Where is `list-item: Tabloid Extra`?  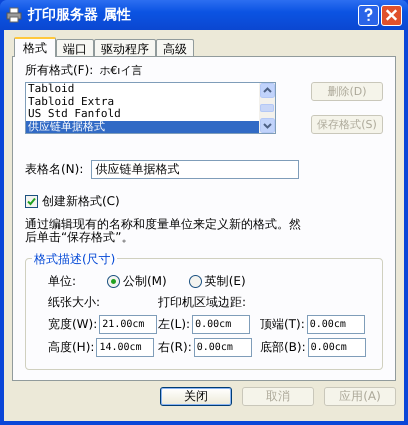 list-item: Tabloid Extra is located at coordinates (142, 102).